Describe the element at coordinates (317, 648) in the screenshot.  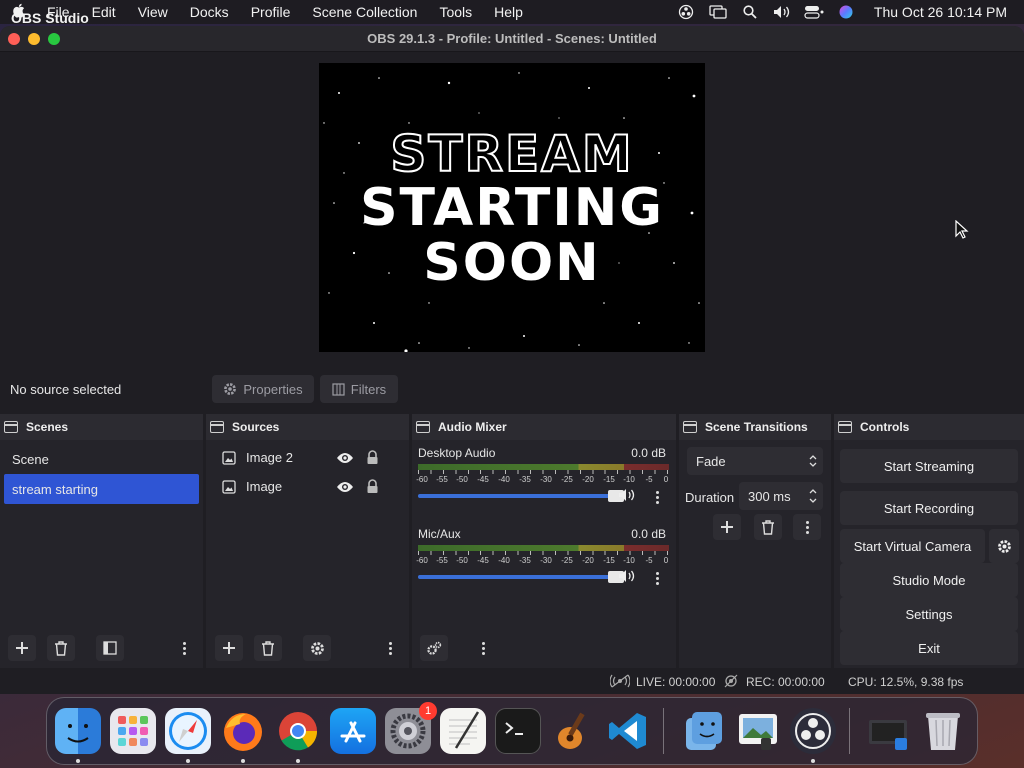
I see `source-properties-button` at that location.